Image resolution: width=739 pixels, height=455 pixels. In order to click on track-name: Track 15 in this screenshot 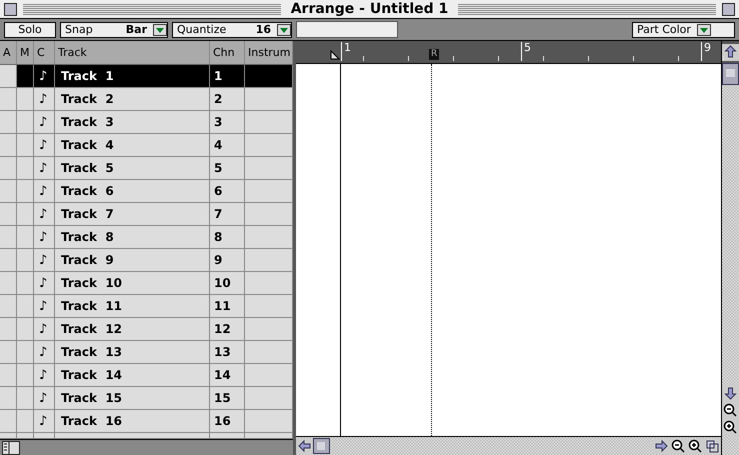, I will do `click(132, 398)`.